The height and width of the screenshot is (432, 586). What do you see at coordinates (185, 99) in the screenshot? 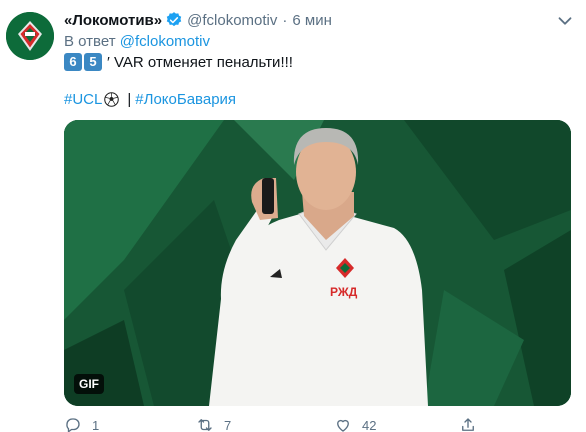
I see `hashtag-link: #ЛокоБавария` at bounding box center [185, 99].